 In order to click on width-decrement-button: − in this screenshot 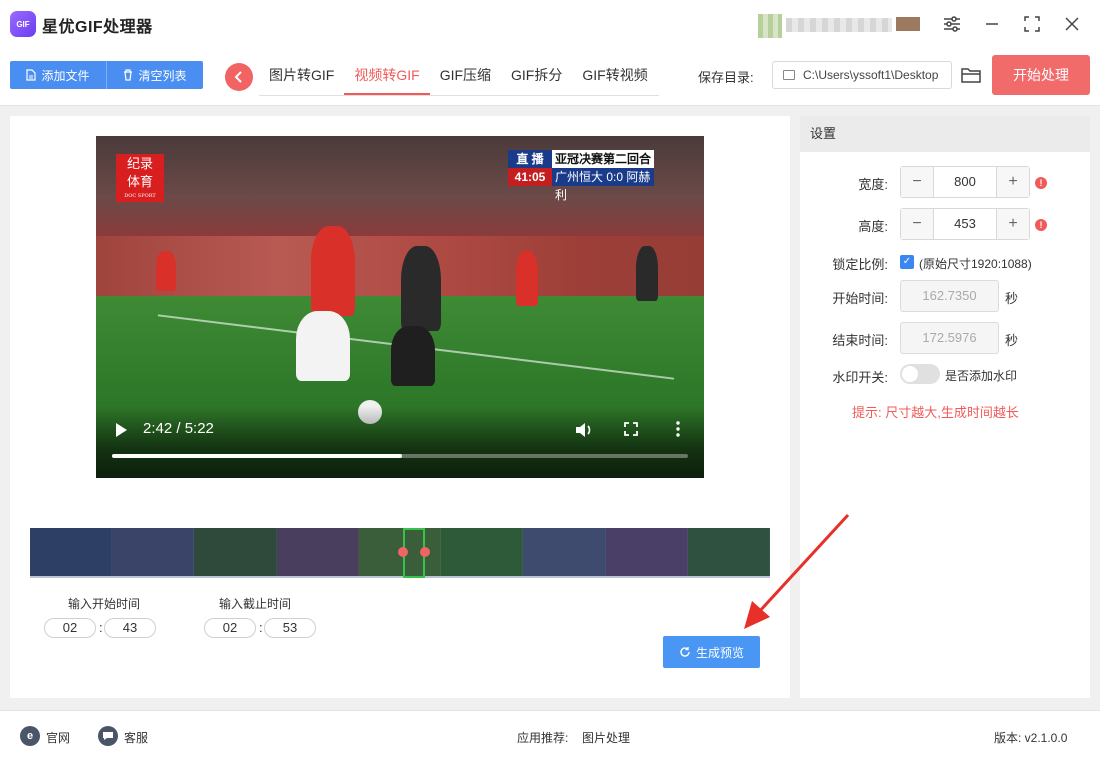, I will do `click(917, 182)`.